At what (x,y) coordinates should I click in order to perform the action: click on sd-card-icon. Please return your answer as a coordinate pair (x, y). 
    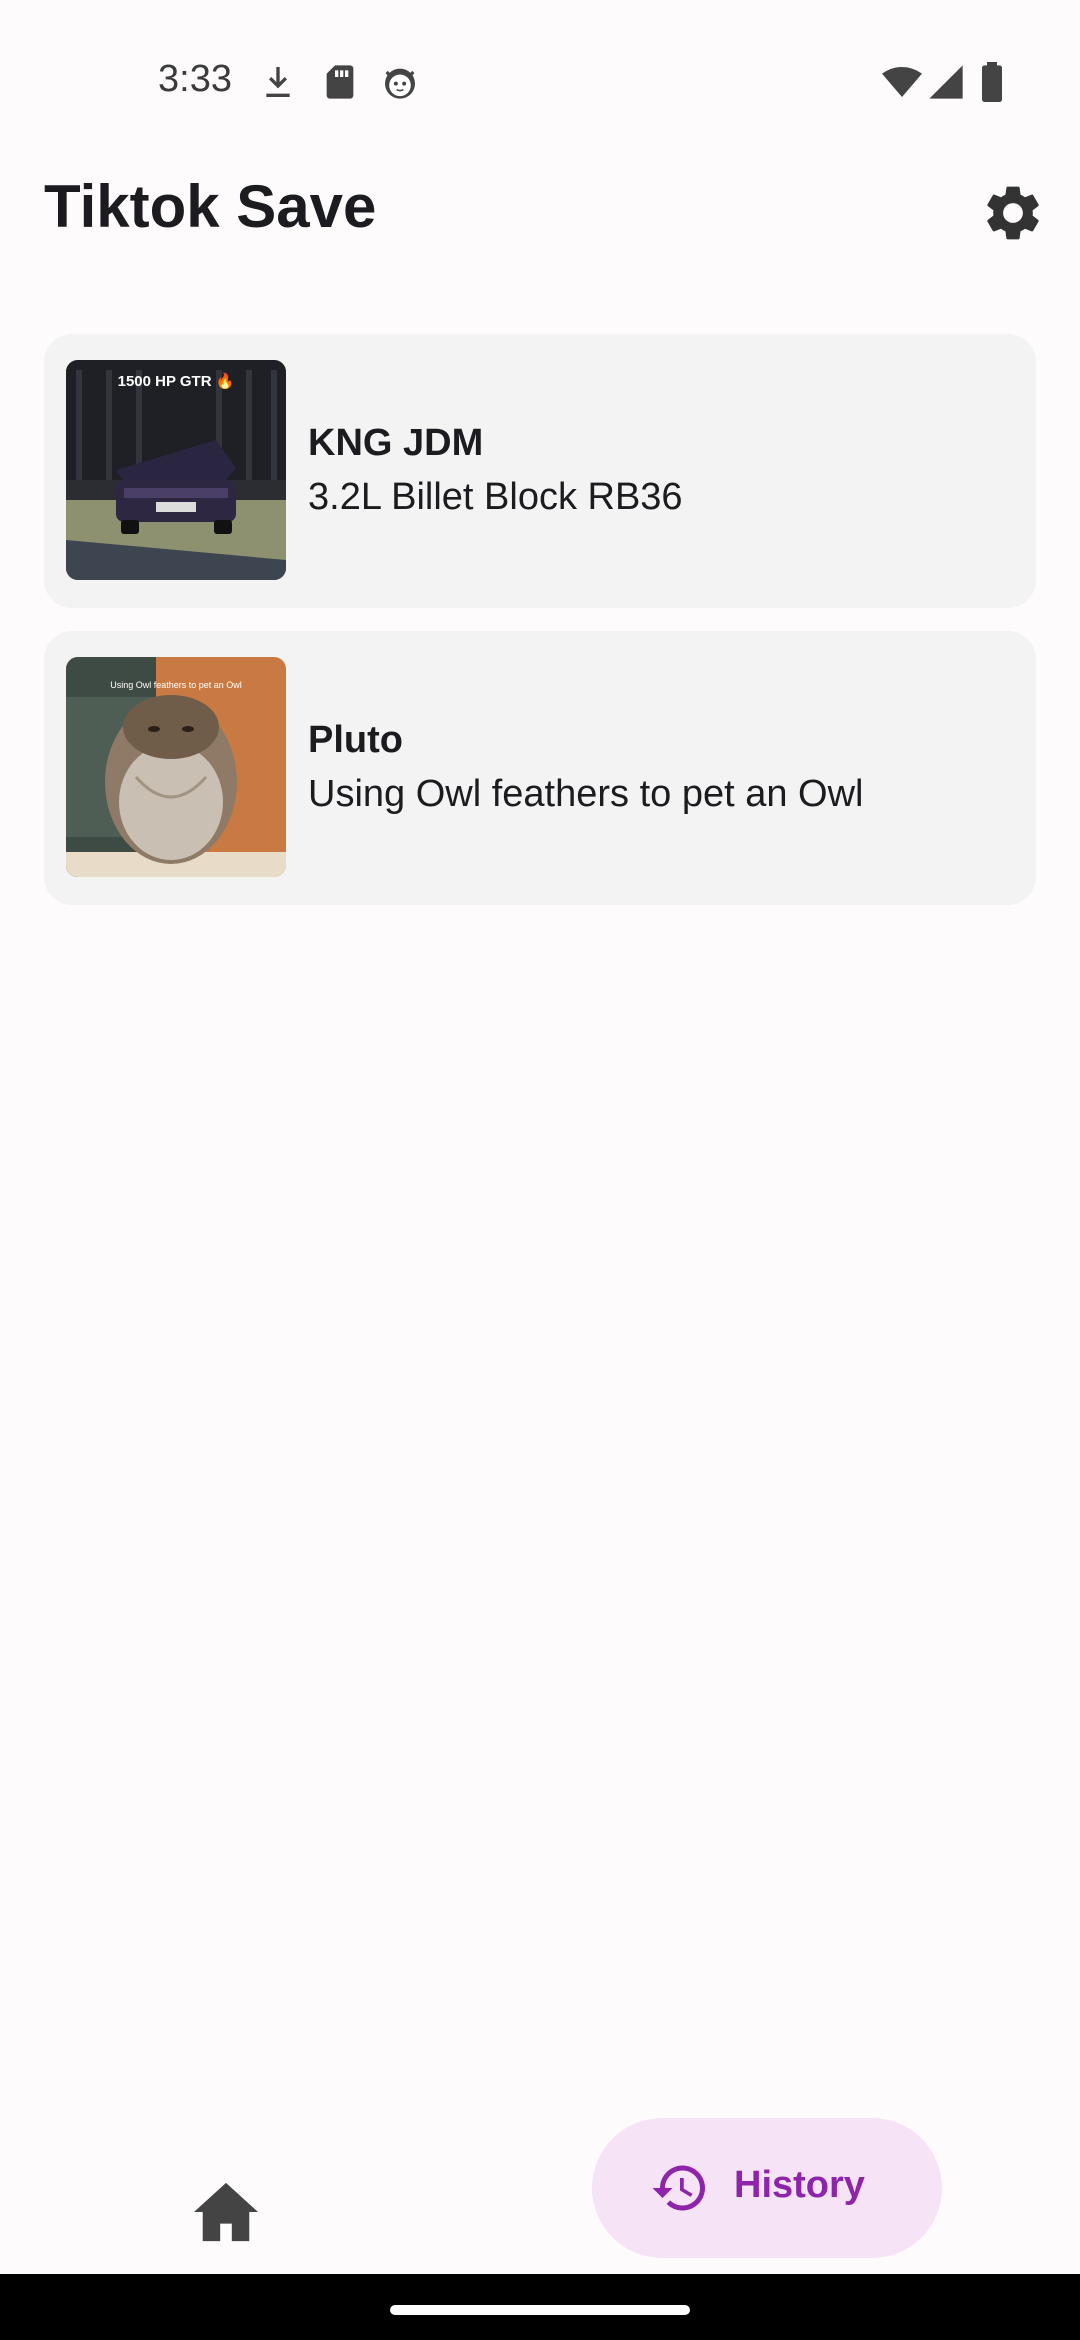
    Looking at the image, I should click on (340, 82).